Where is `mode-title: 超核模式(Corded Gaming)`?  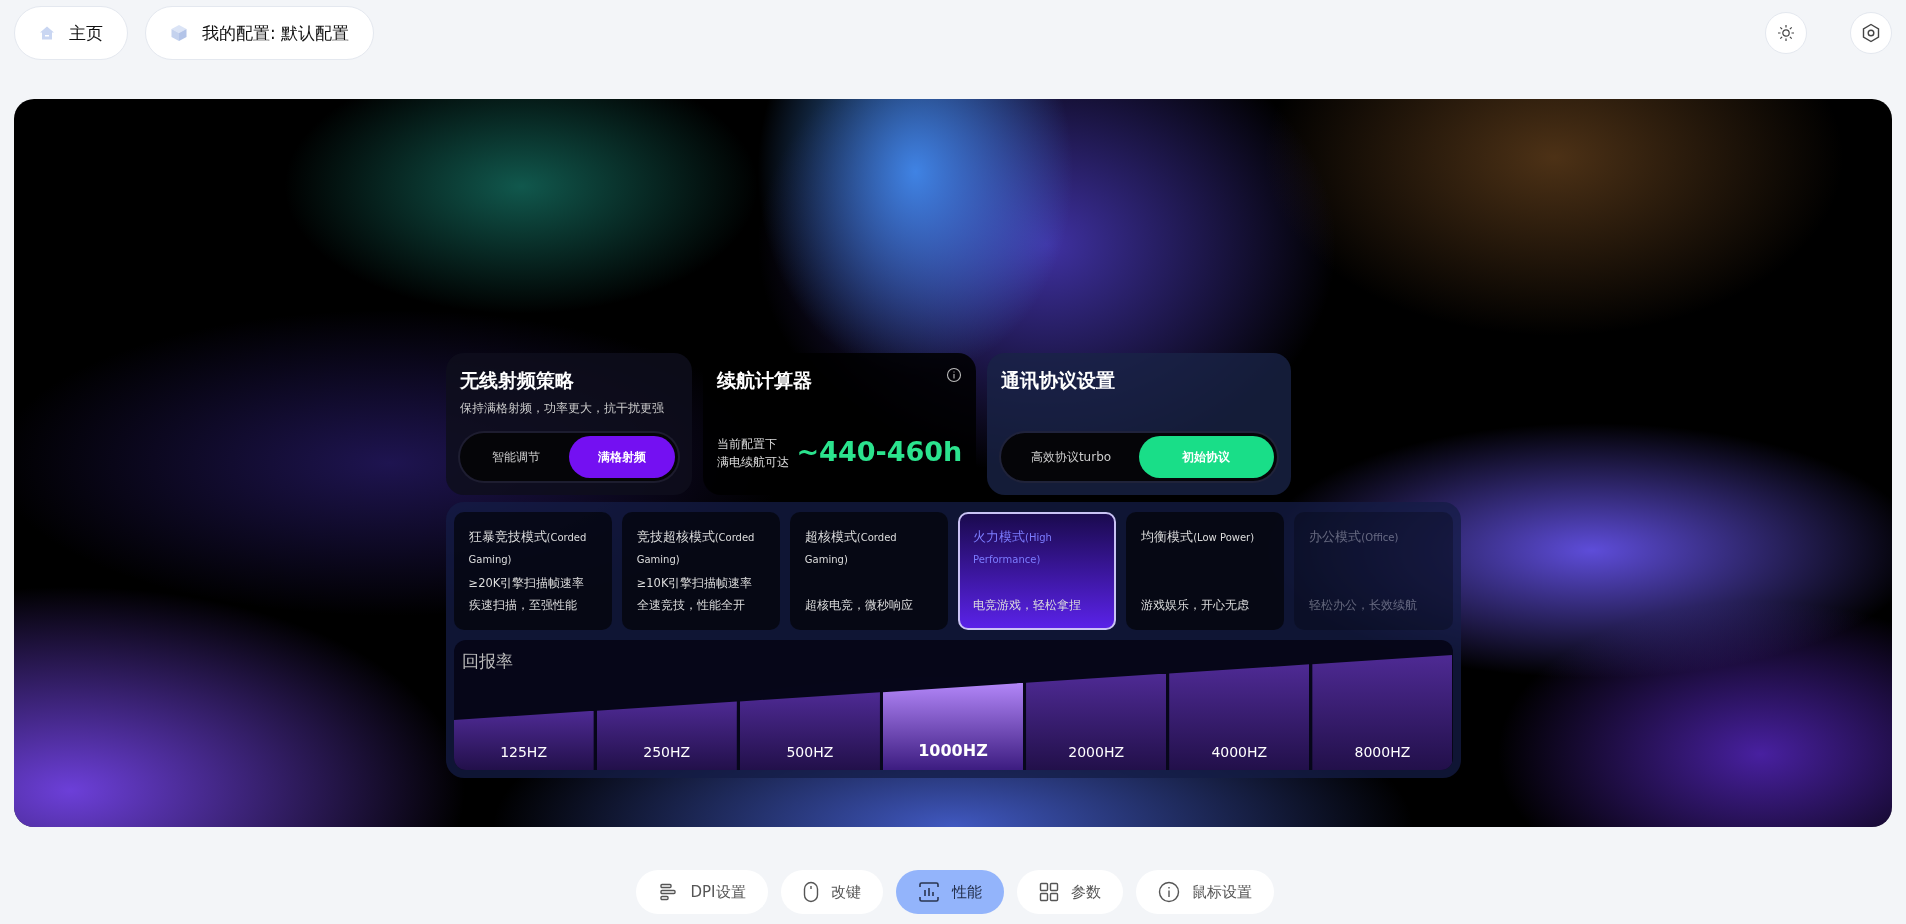 mode-title: 超核模式(Corded Gaming) is located at coordinates (851, 547).